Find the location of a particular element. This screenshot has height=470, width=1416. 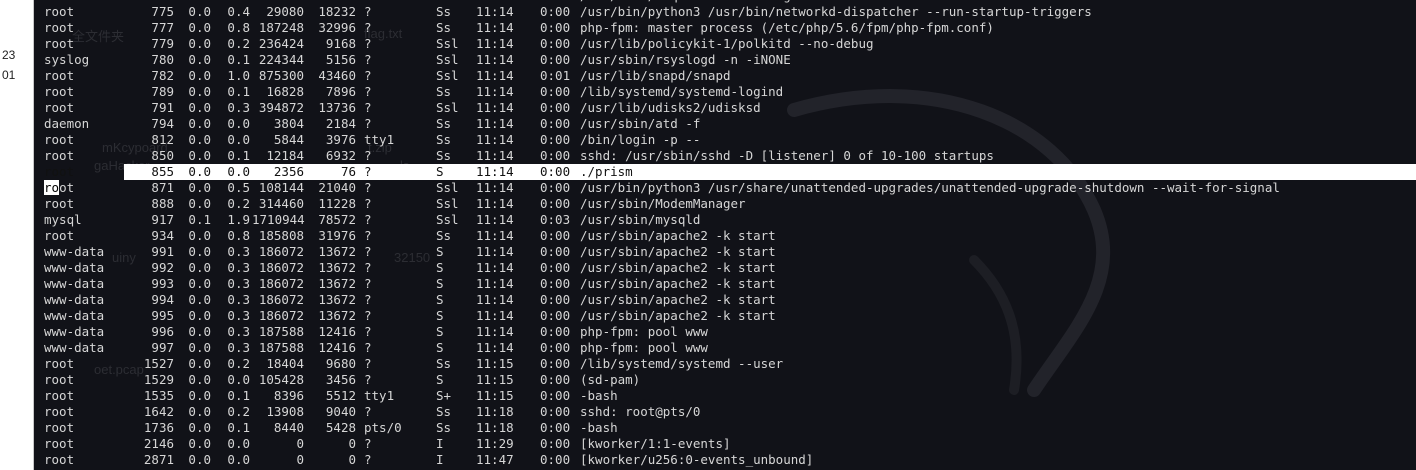

process-pid: 993 is located at coordinates (162, 283).